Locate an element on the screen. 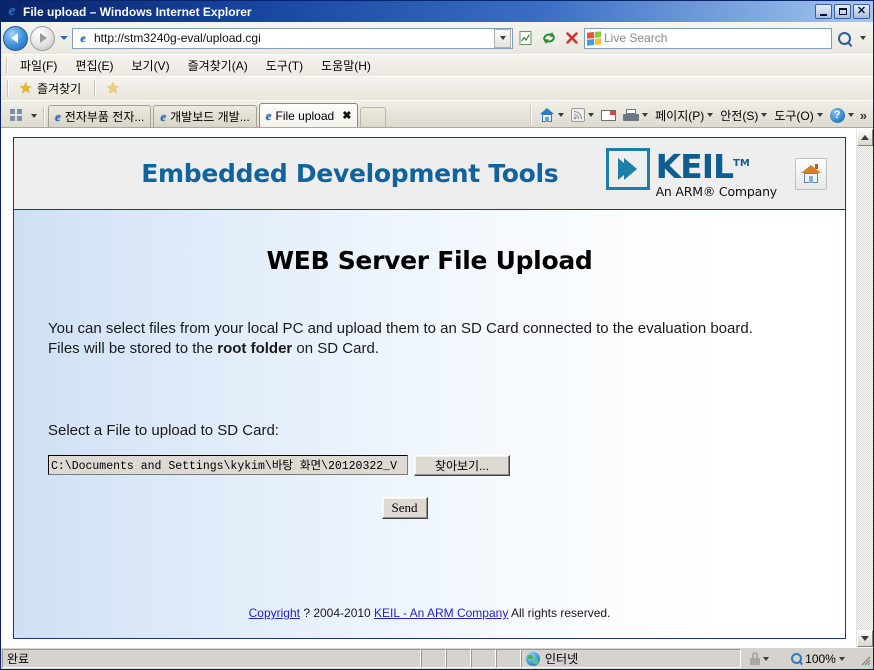  close-button: ✕ is located at coordinates (861, 11).